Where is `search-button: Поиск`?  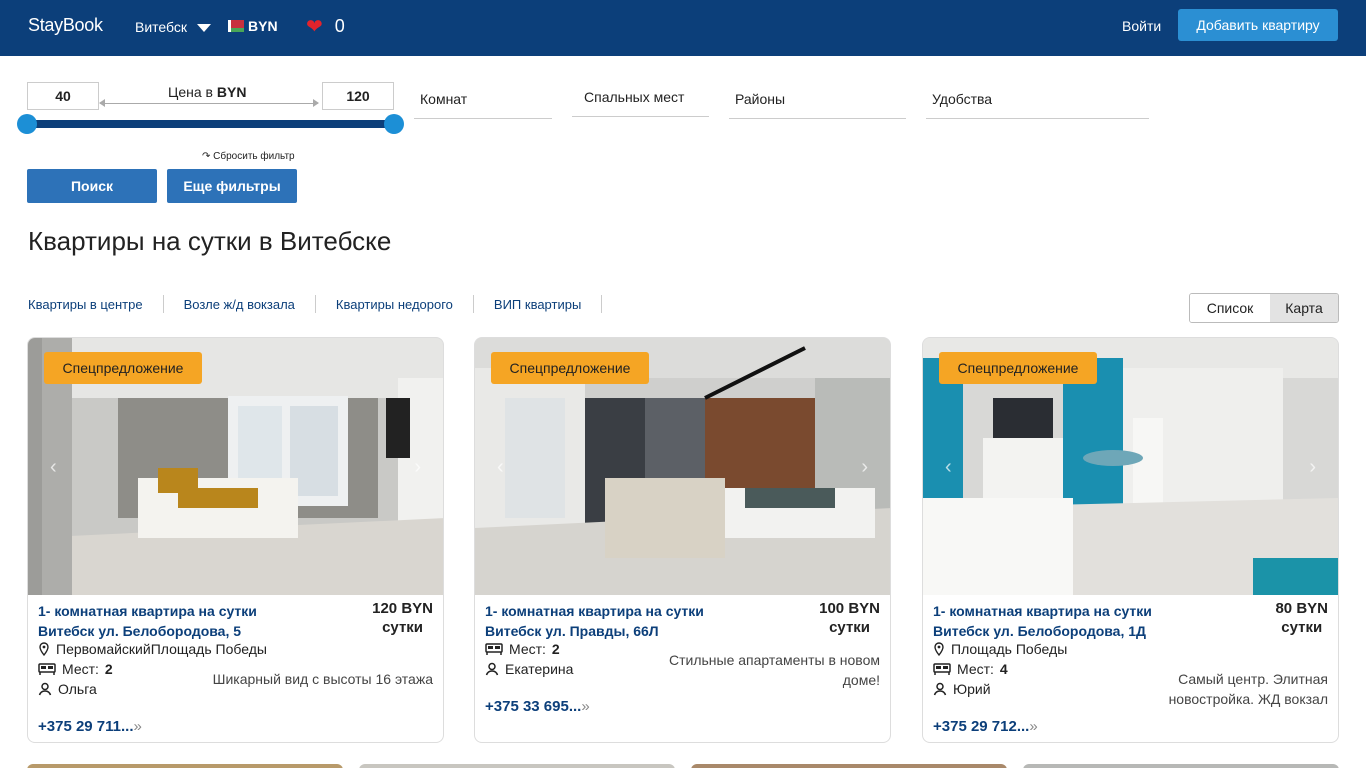 search-button: Поиск is located at coordinates (92, 186).